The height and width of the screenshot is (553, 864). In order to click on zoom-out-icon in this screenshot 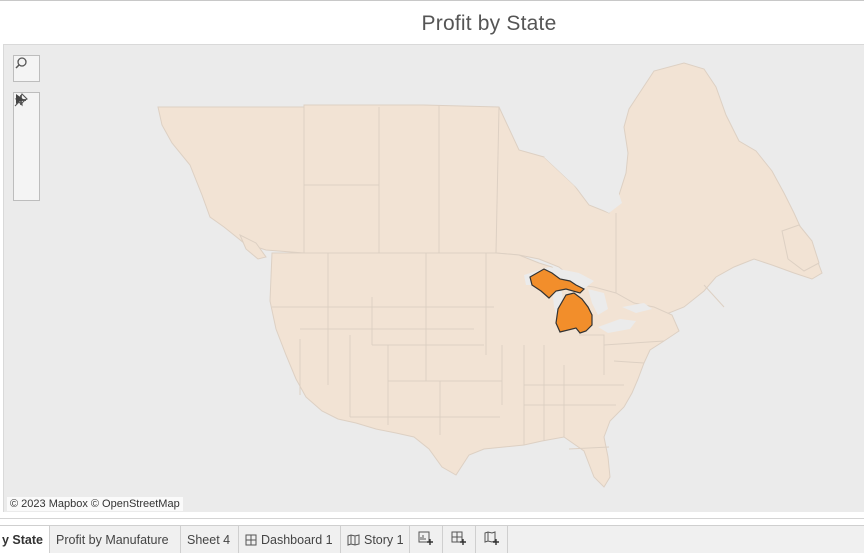, I will do `click(26, 121)`.